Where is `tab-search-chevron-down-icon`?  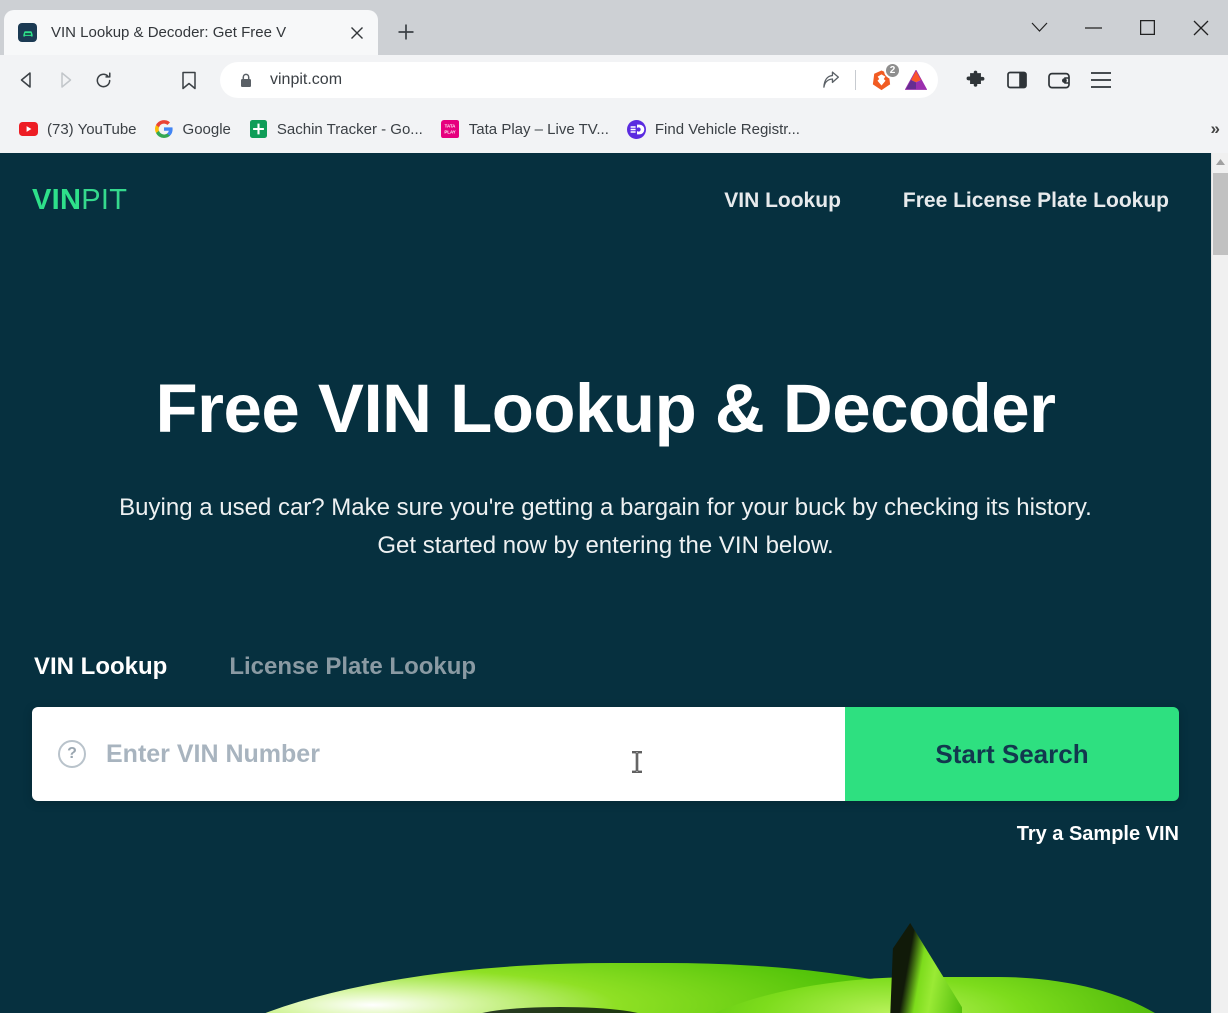 tab-search-chevron-down-icon is located at coordinates (1039, 28).